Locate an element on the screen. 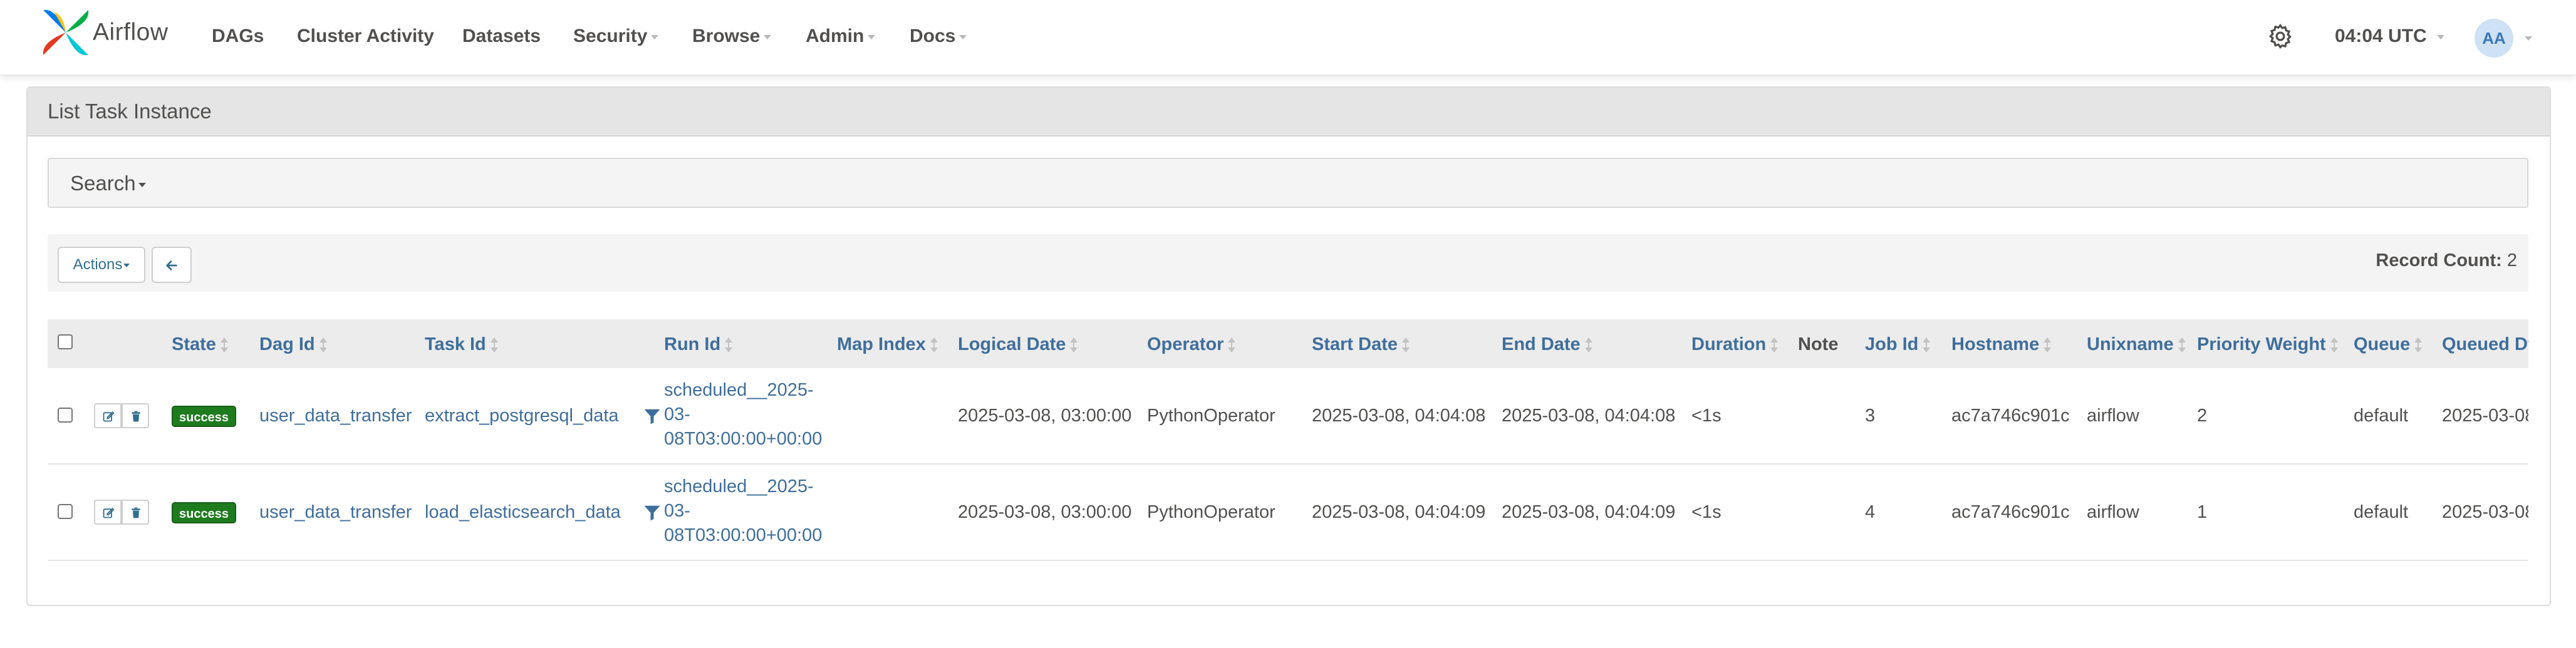 This screenshot has width=2576, height=648. actions-button: Actions is located at coordinates (101, 265).